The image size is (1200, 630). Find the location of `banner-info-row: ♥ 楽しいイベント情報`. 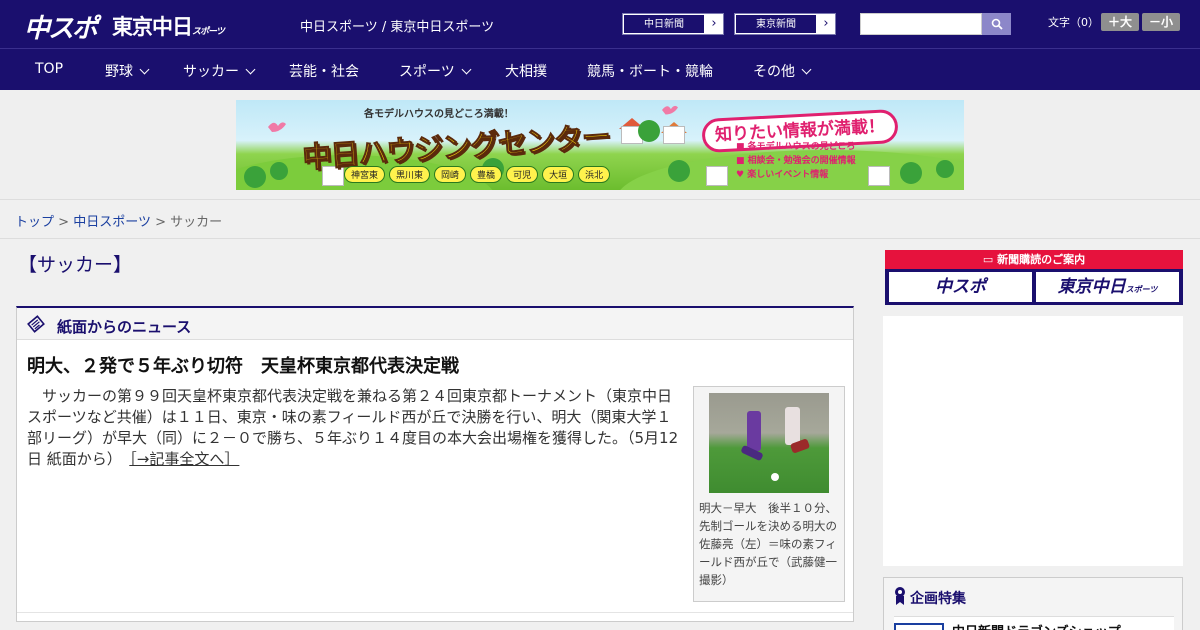

banner-info-row: ♥ 楽しいイベント情報 is located at coordinates (796, 175).